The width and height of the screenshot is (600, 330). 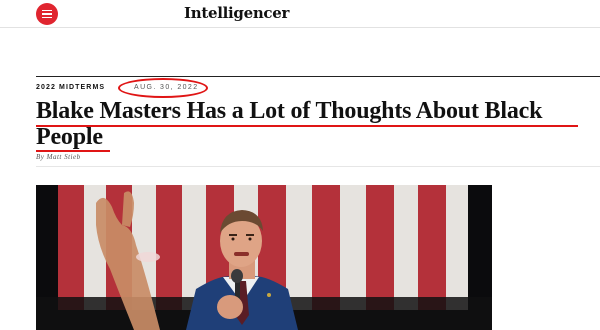 I want to click on byline: By Matt Stieb, so click(x=58, y=157).